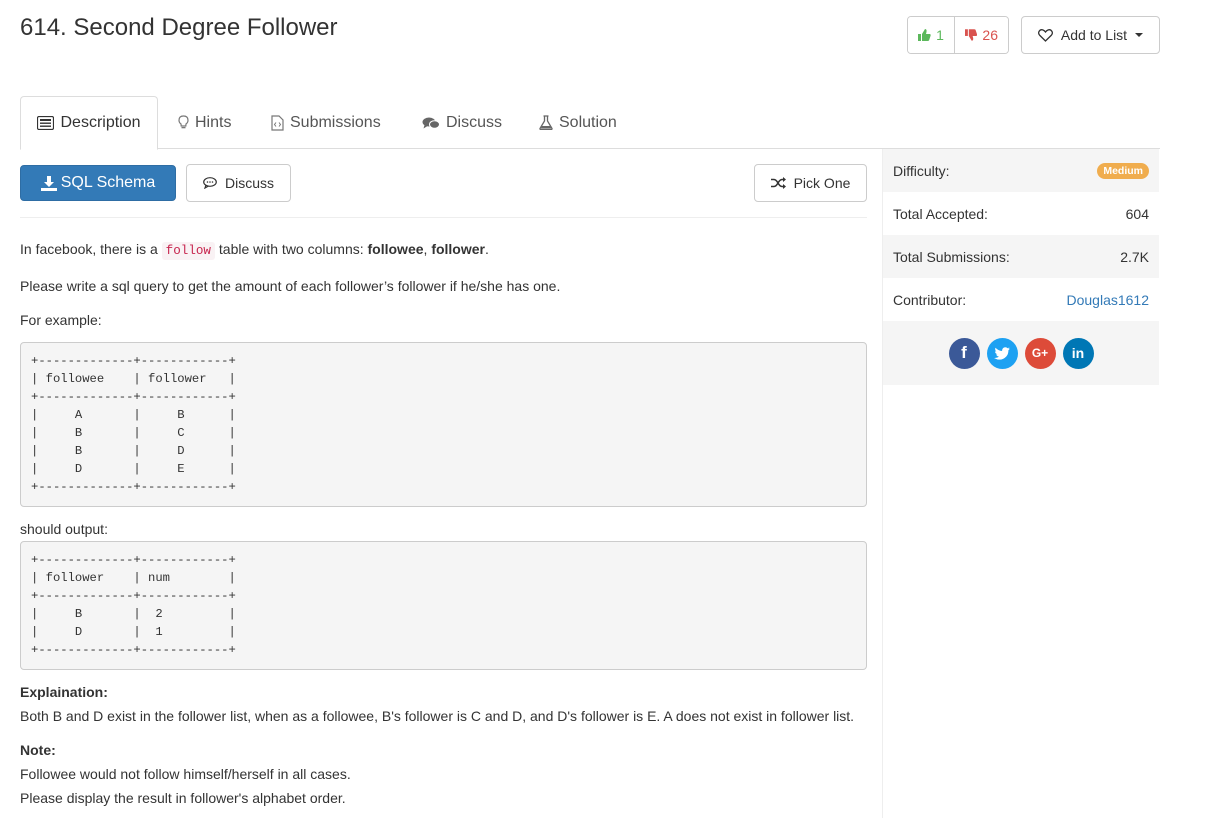 This screenshot has width=1223, height=818. What do you see at coordinates (38, 750) in the screenshot?
I see `note-heading: Note:` at bounding box center [38, 750].